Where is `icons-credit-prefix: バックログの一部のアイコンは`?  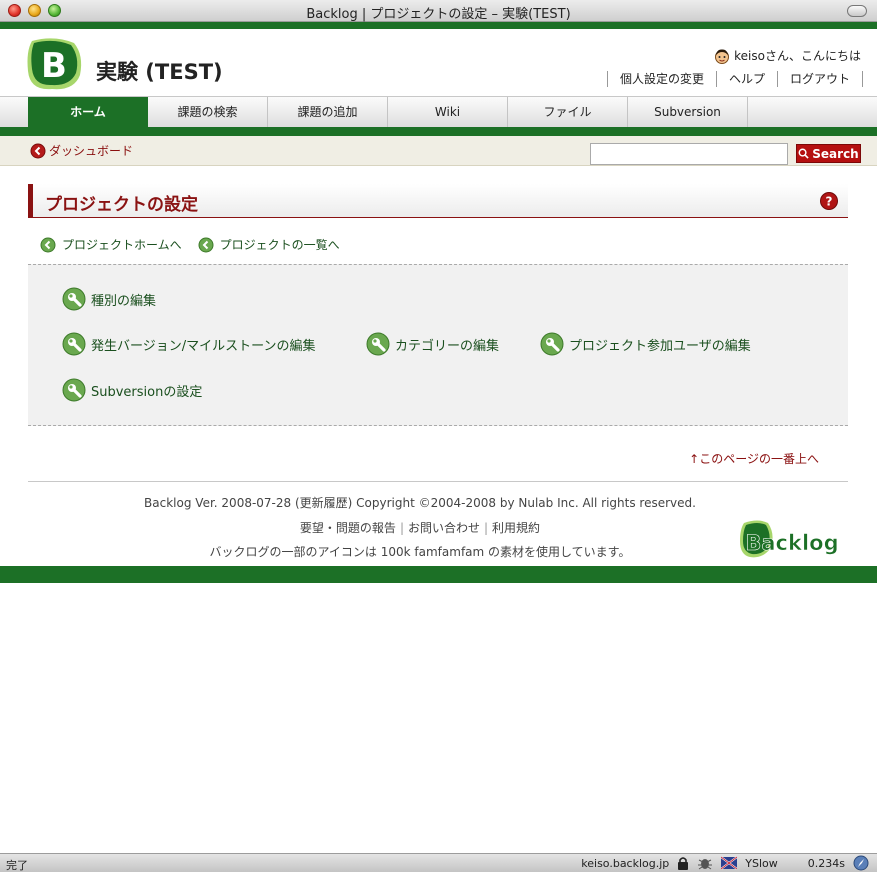 icons-credit-prefix: バックログの一部のアイコンは is located at coordinates (295, 552).